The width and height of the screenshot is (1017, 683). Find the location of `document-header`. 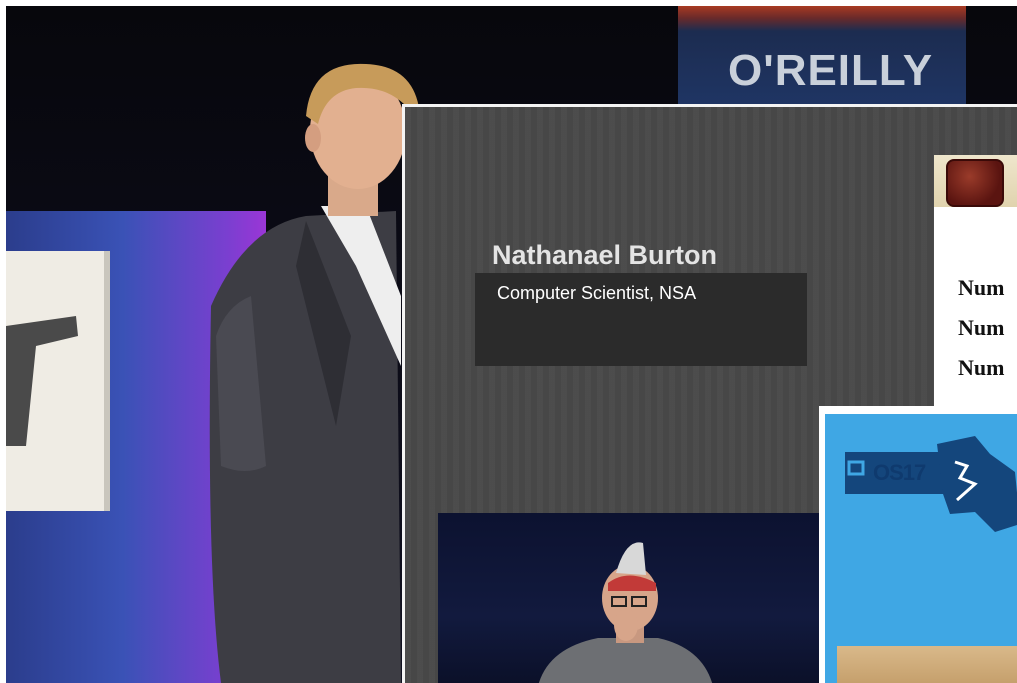

document-header is located at coordinates (975, 181).